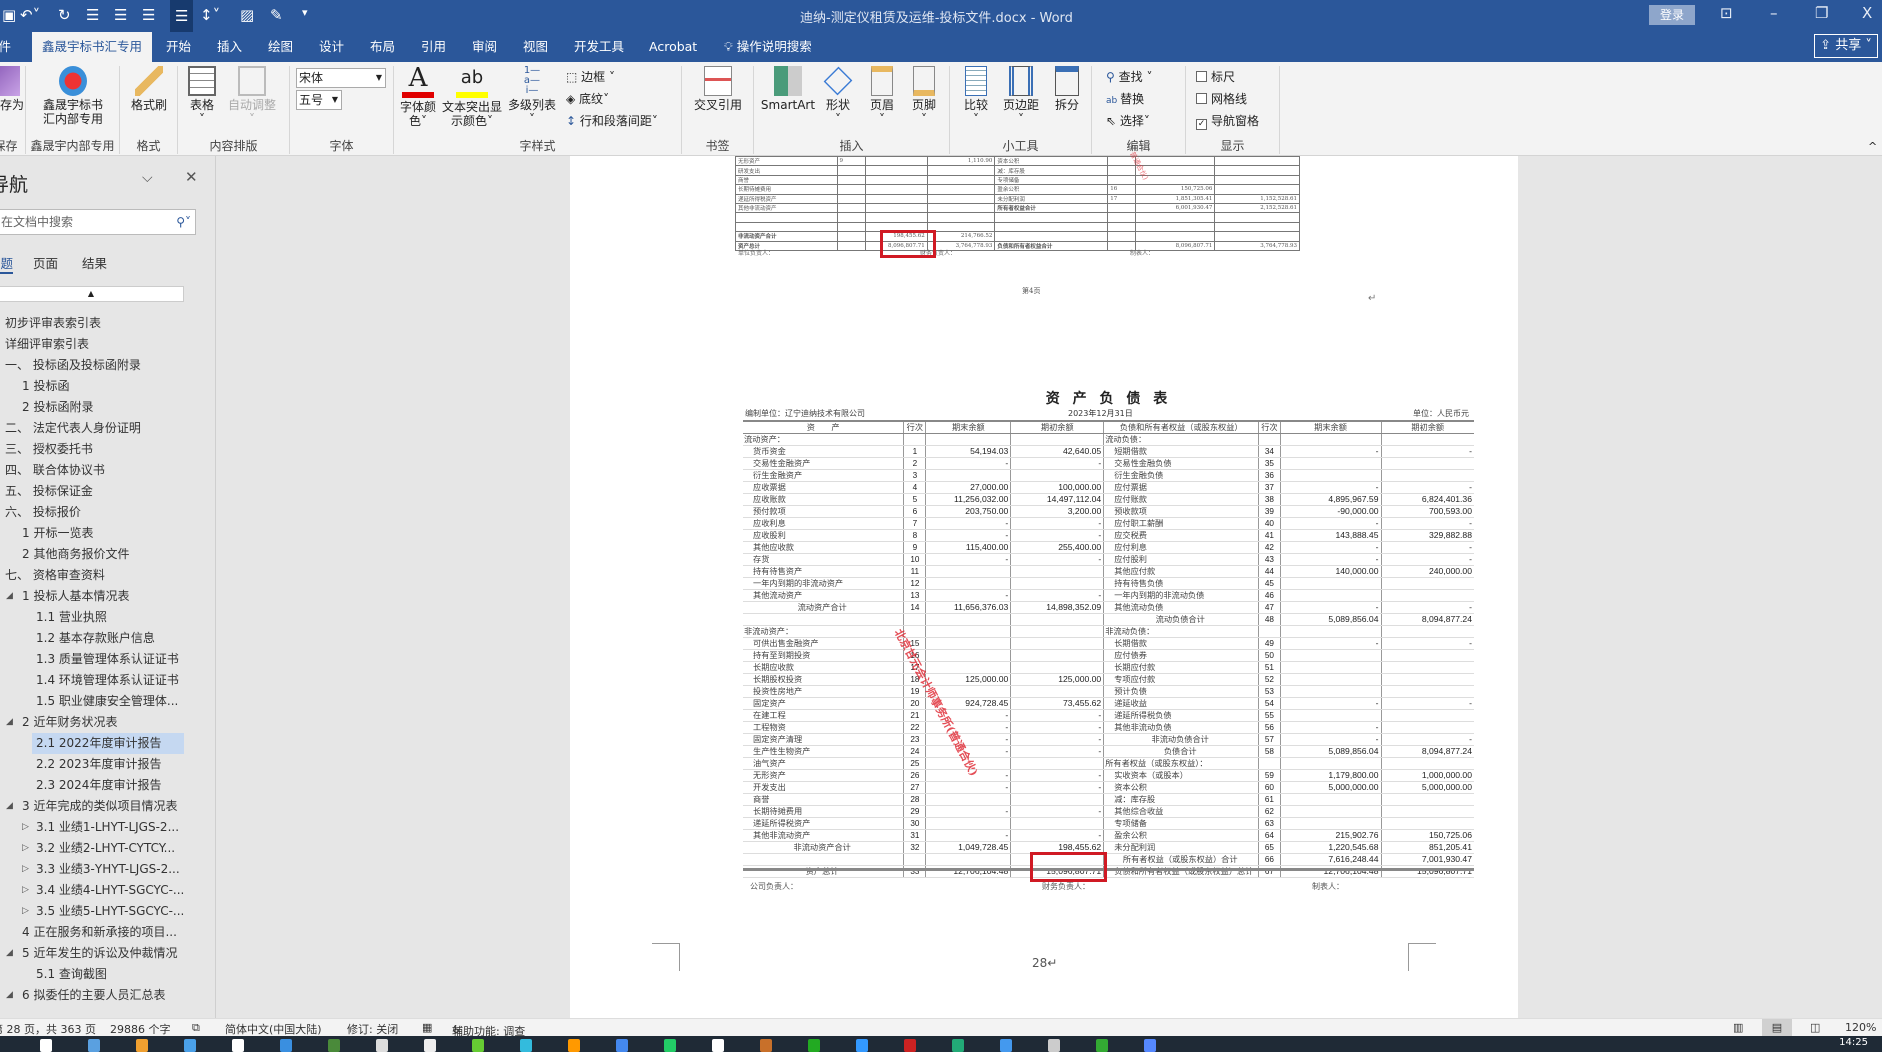 The height and width of the screenshot is (1052, 1882). Describe the element at coordinates (149, 89) in the screenshot. I see `format-painter-button: 格式刷` at that location.